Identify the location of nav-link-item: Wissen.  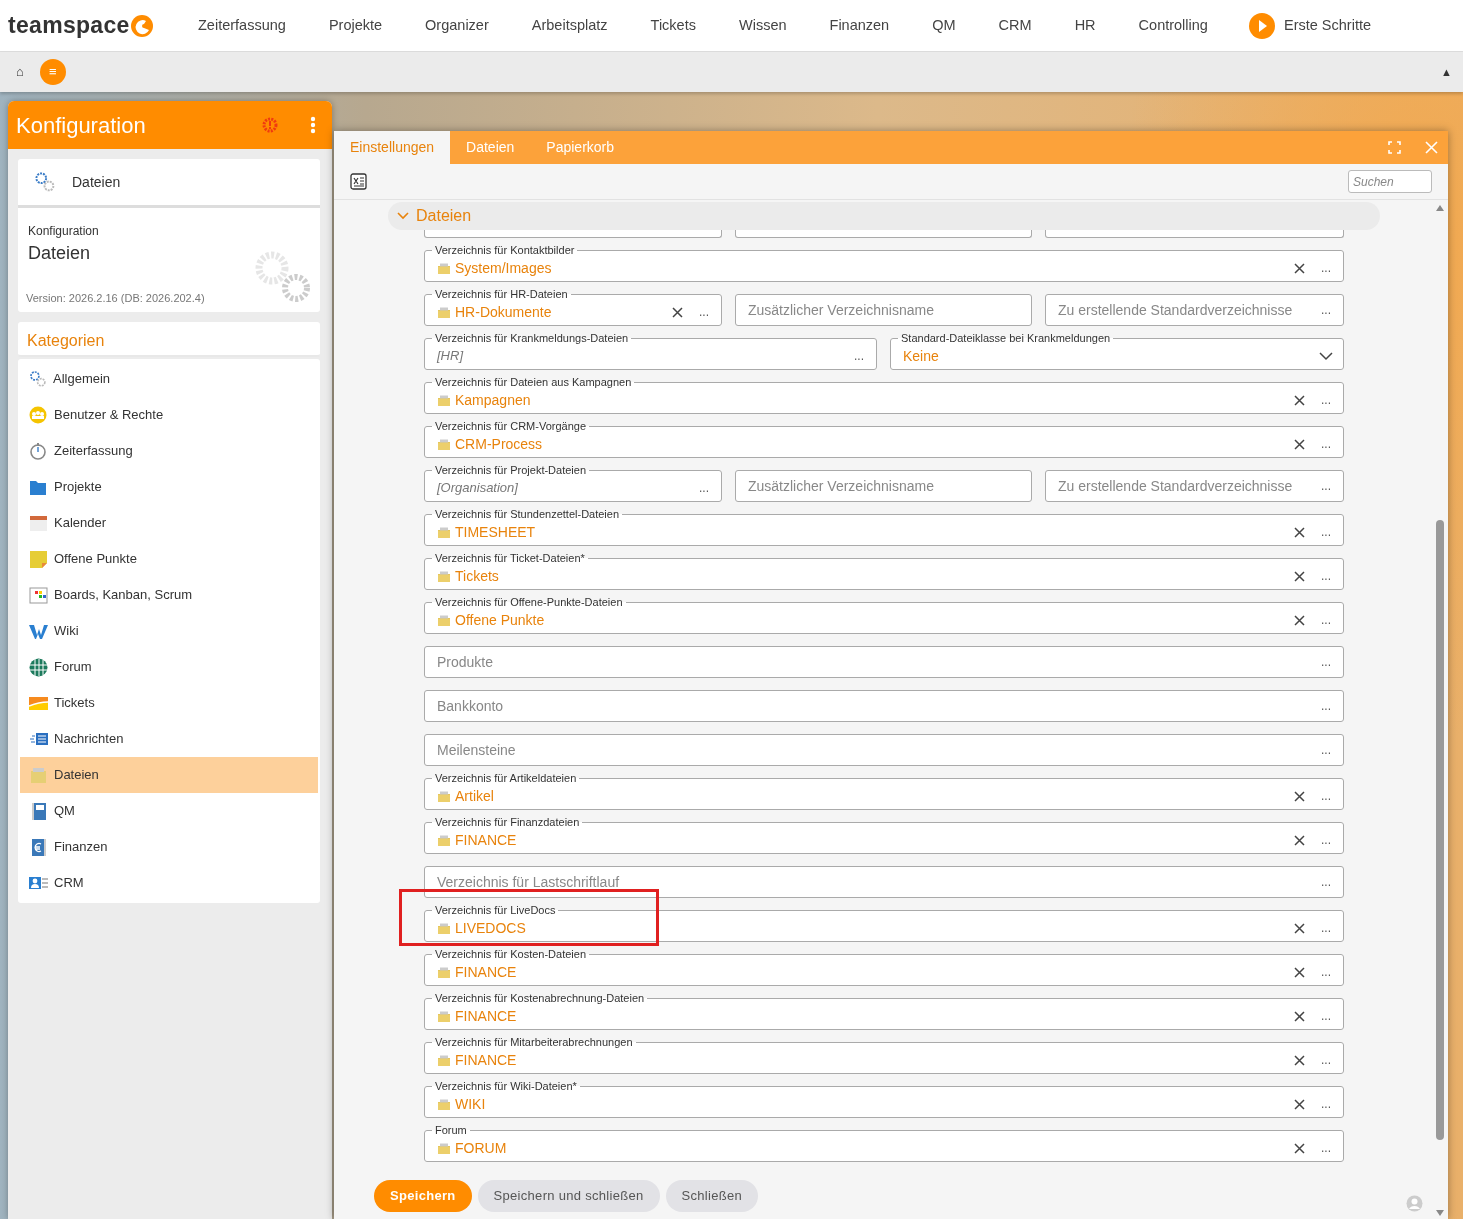
(762, 25).